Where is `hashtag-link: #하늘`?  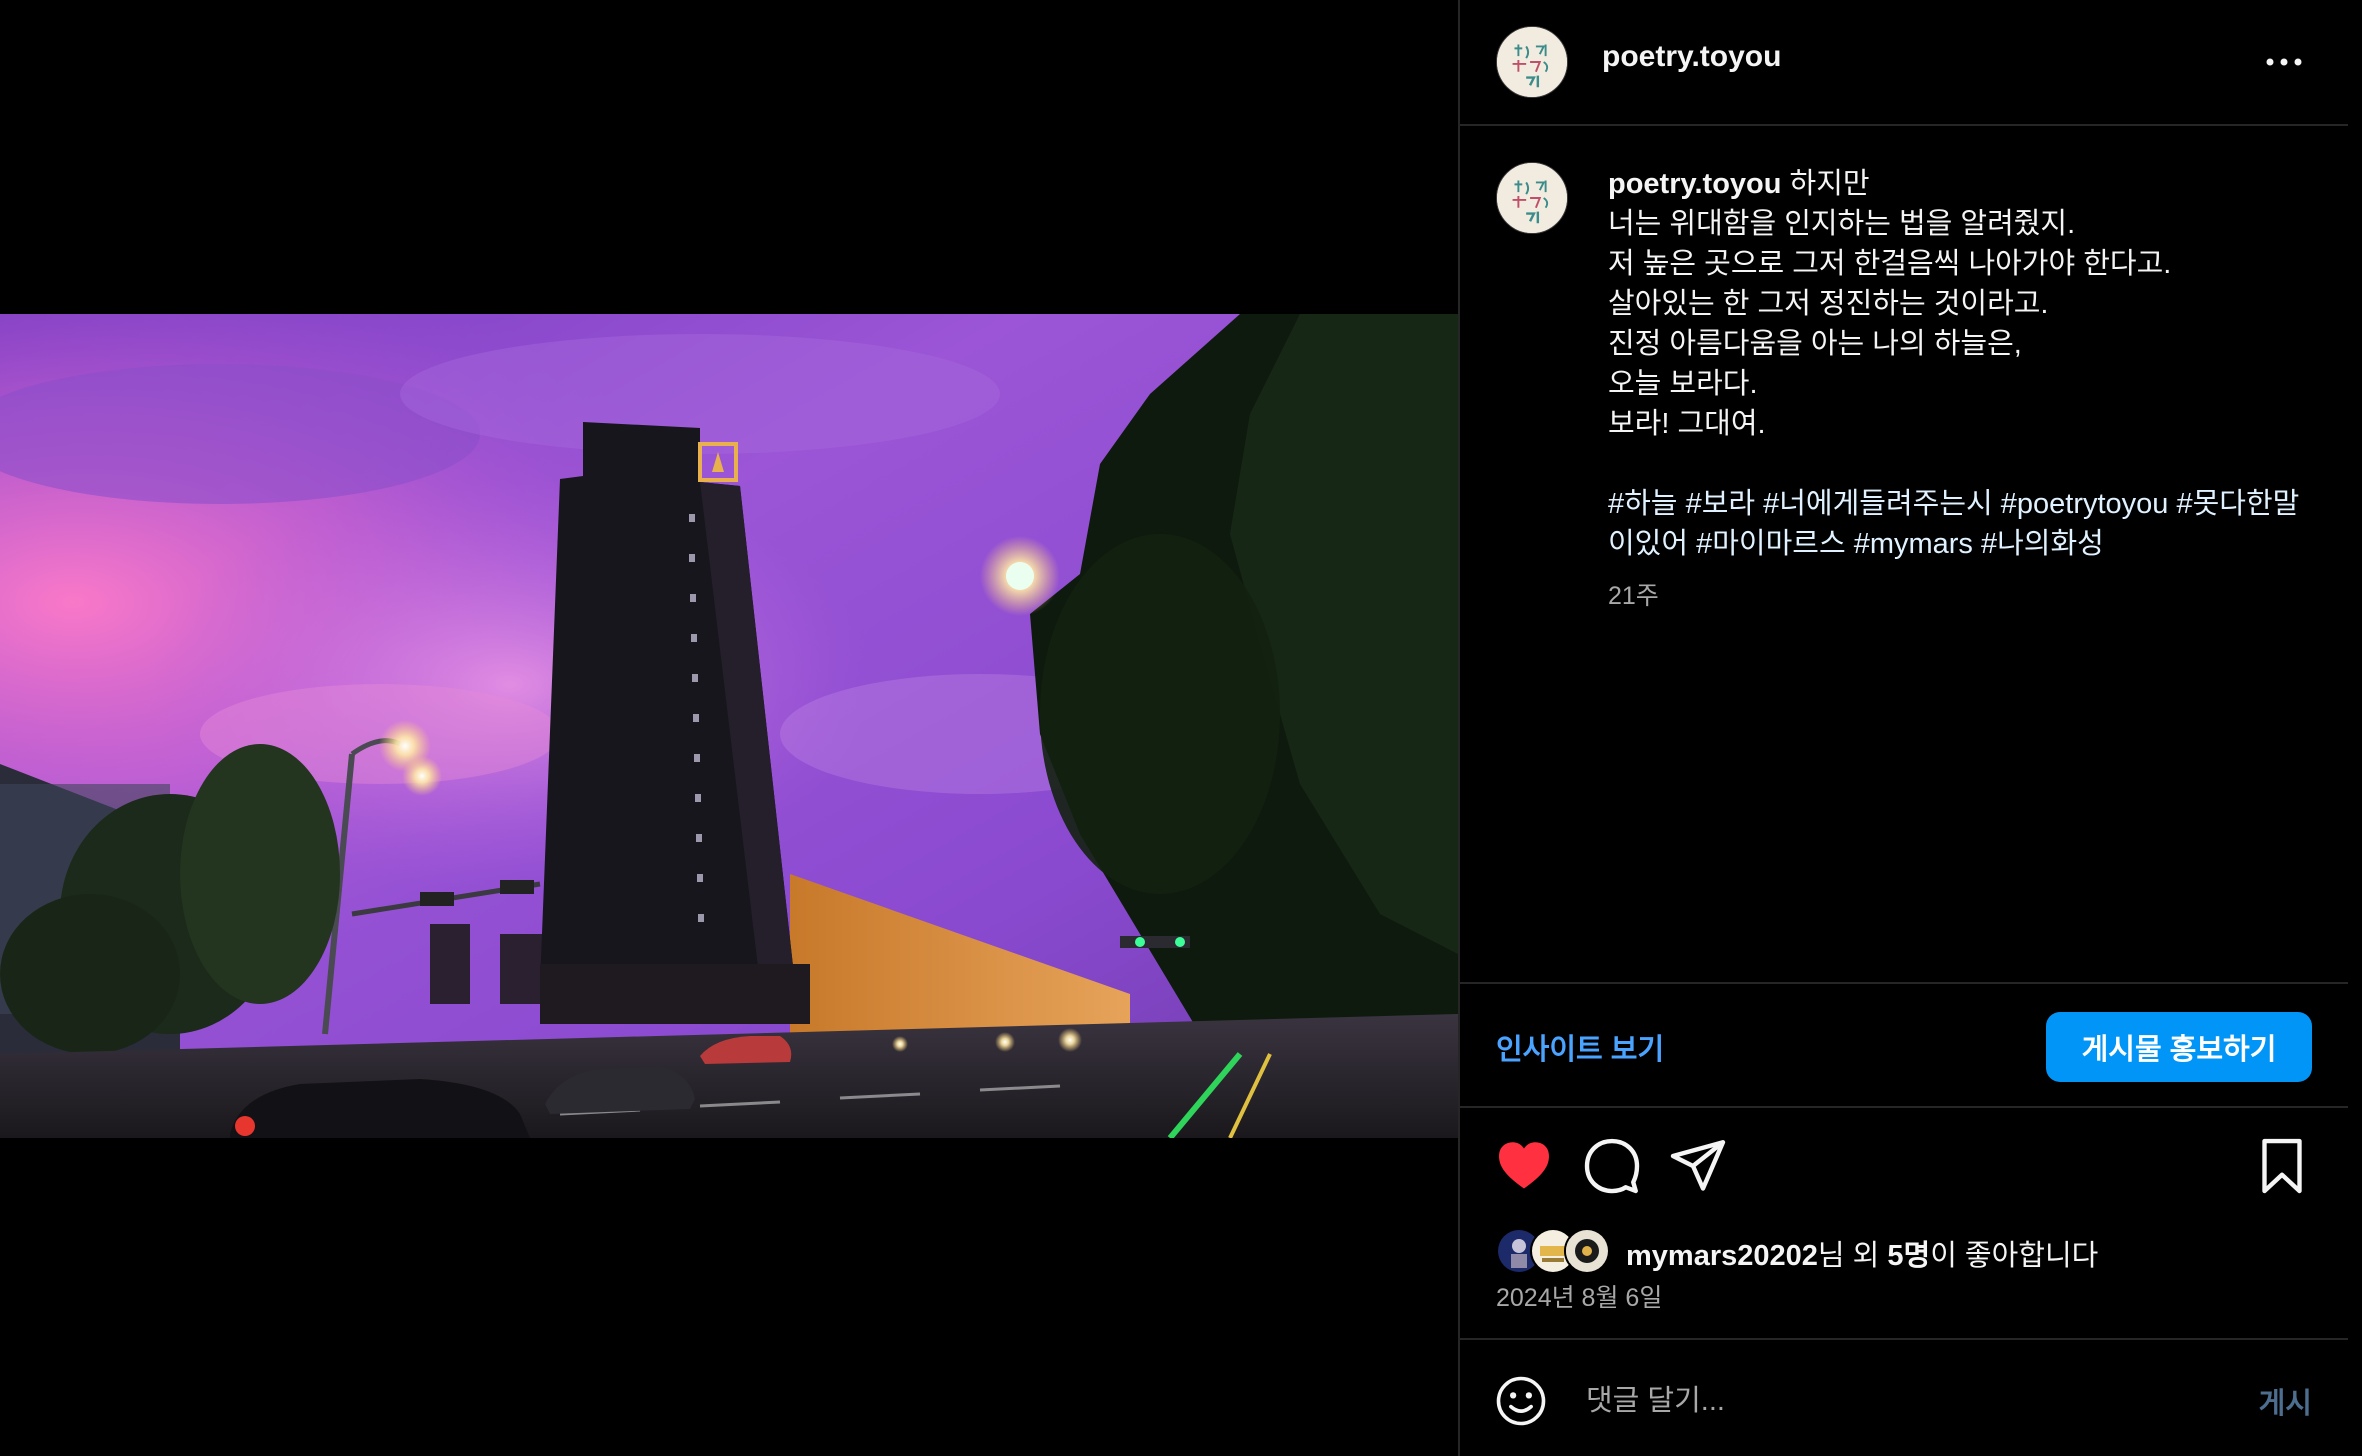
hashtag-link: #하늘 is located at coordinates (1643, 504).